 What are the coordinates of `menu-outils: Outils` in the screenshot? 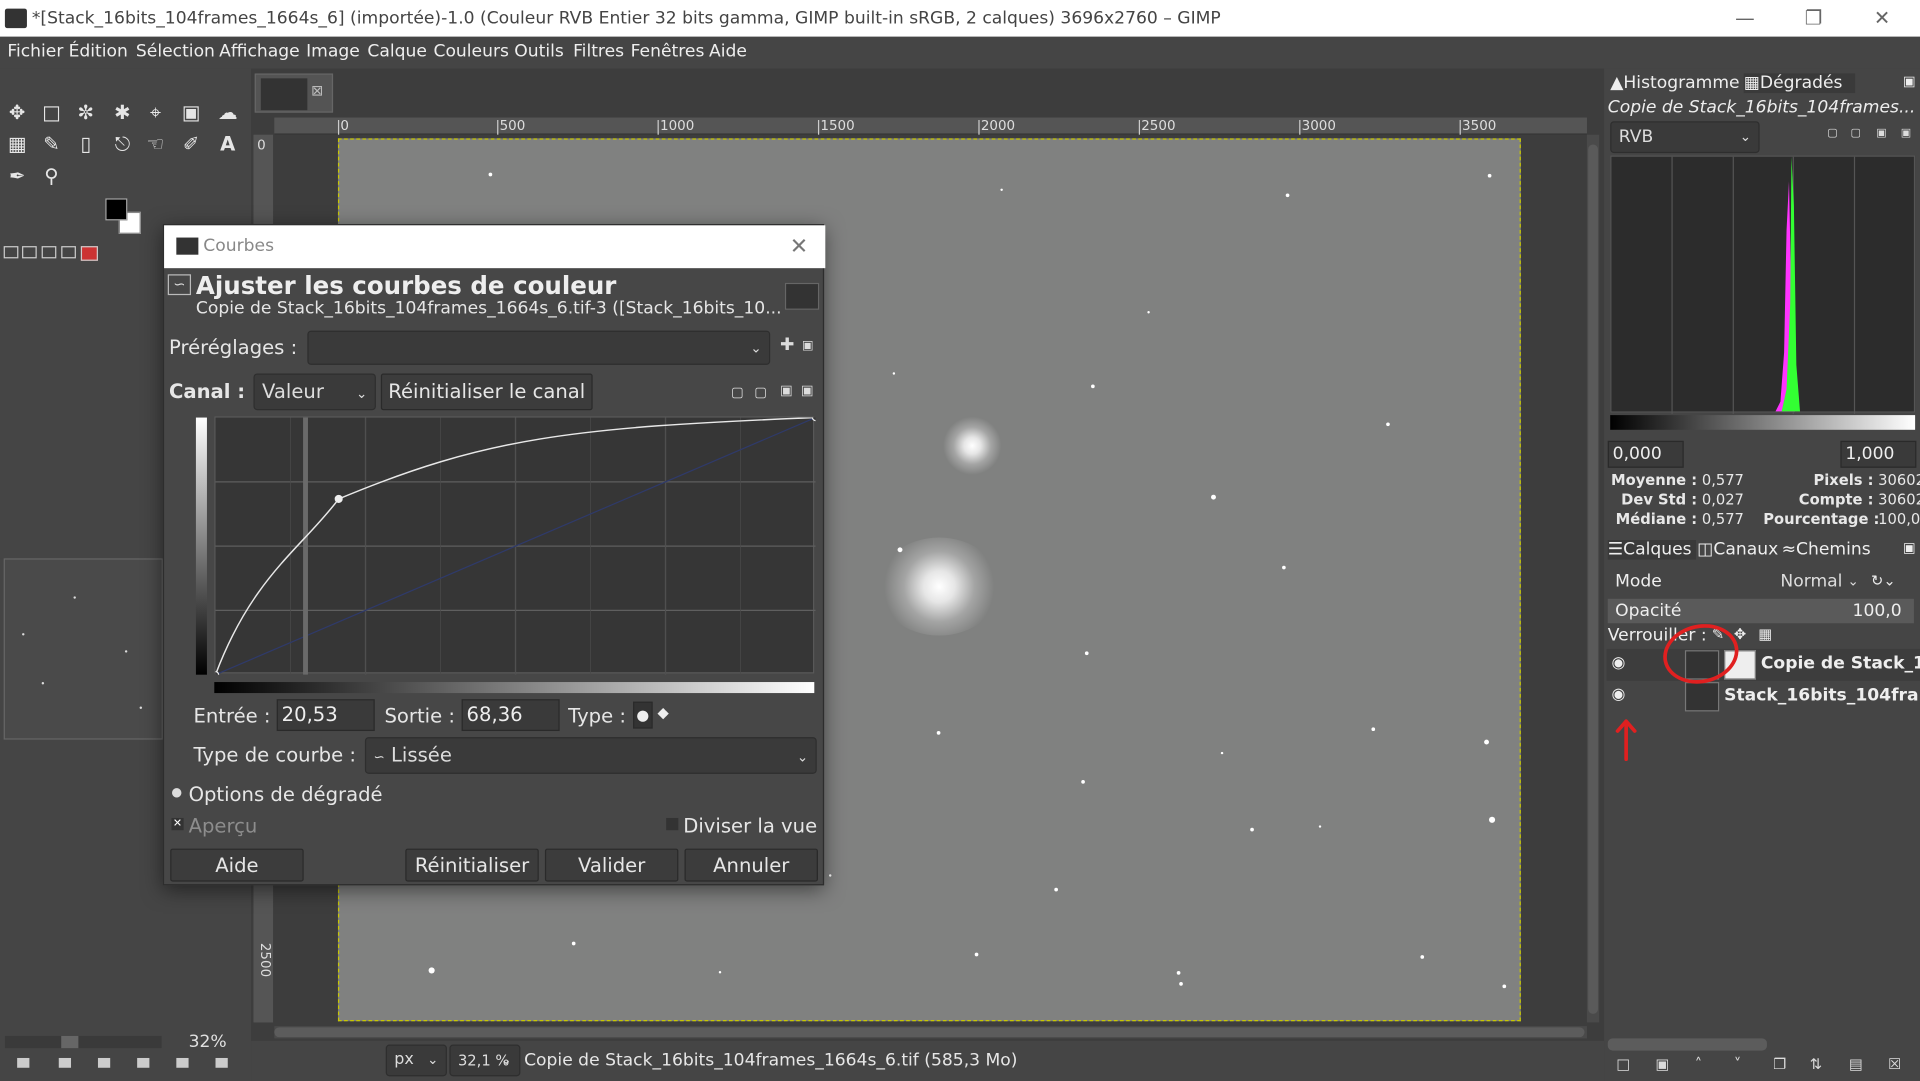 It's located at (539, 52).